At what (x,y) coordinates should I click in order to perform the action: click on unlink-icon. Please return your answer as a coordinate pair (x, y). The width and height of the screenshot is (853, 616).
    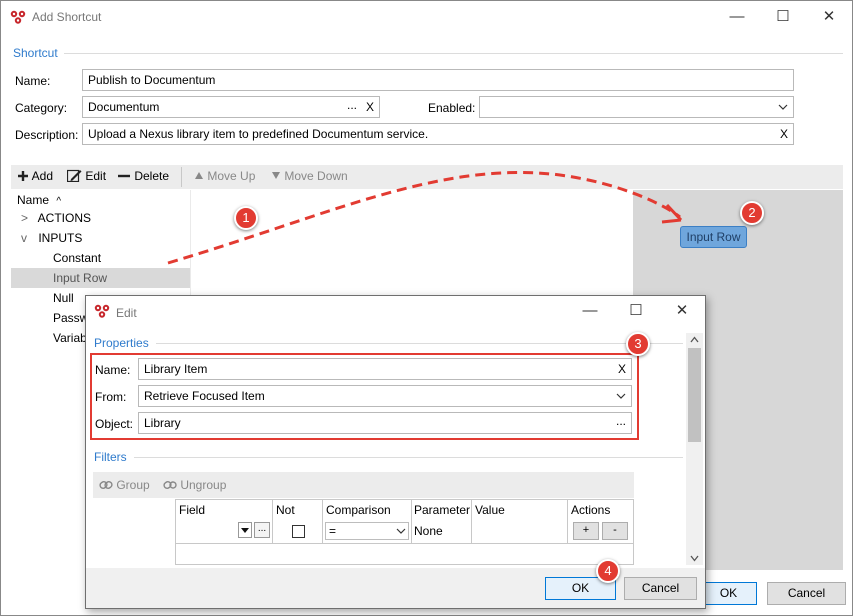
    Looking at the image, I should click on (170, 485).